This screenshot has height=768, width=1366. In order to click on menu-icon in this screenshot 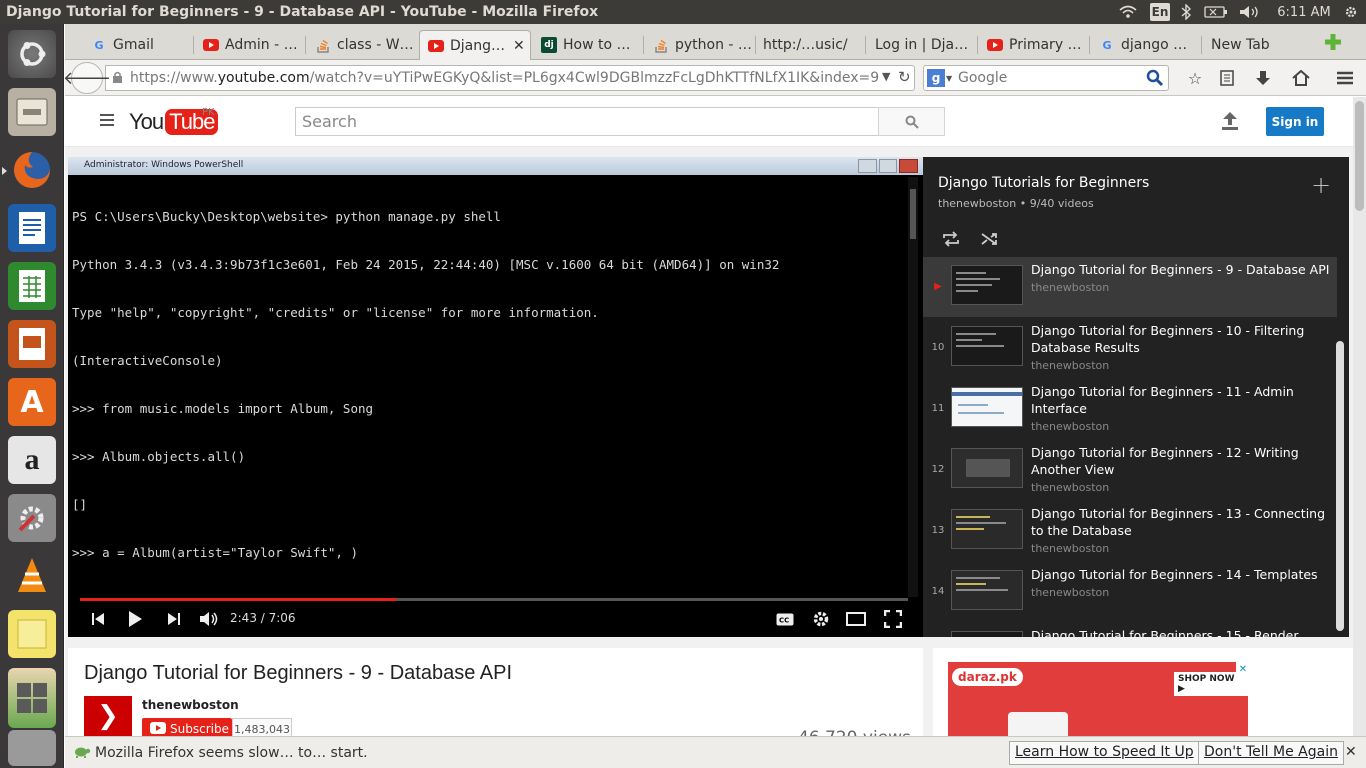, I will do `click(1345, 78)`.